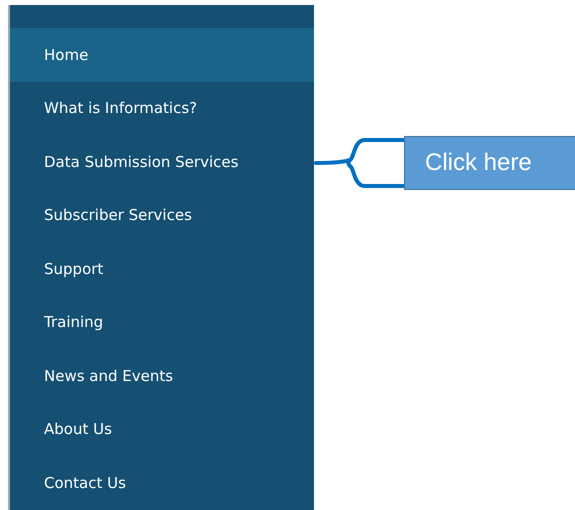 Image resolution: width=575 pixels, height=510 pixels. What do you see at coordinates (162, 483) in the screenshot?
I see `menu-item: Contact Us` at bounding box center [162, 483].